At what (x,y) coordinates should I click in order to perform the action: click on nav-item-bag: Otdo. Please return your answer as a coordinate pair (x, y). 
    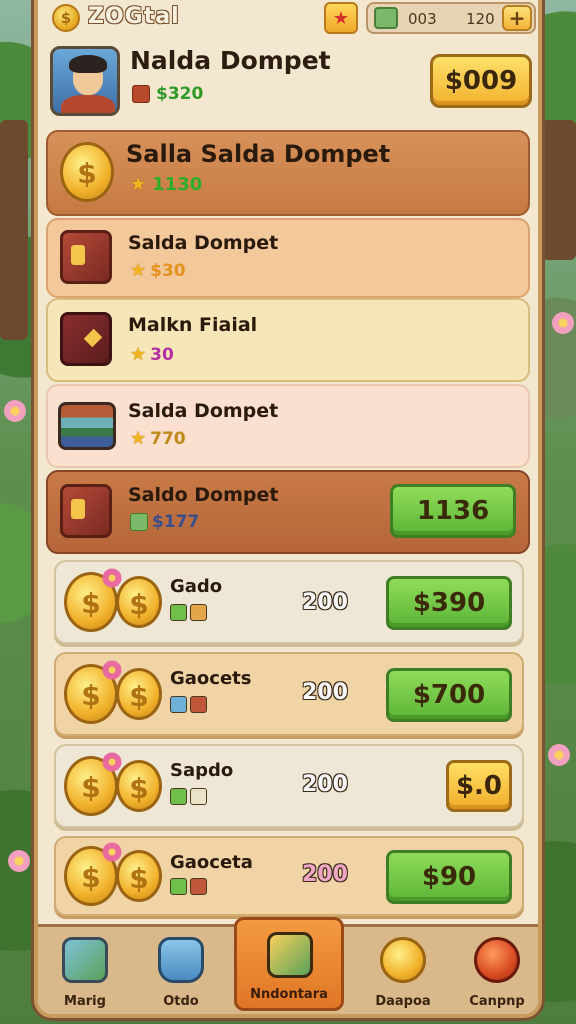
    Looking at the image, I should click on (181, 973).